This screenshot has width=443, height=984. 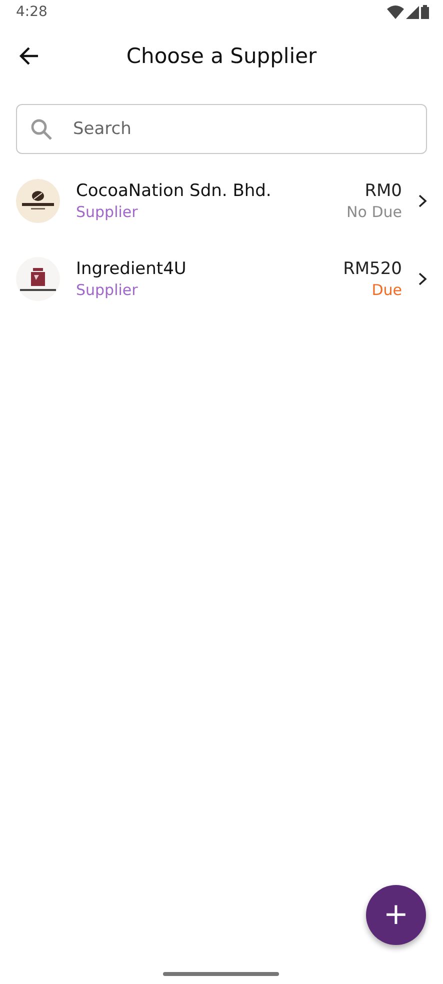 I want to click on supplier-row: Ingredient4U Supplier RM520 Due, so click(x=221, y=279).